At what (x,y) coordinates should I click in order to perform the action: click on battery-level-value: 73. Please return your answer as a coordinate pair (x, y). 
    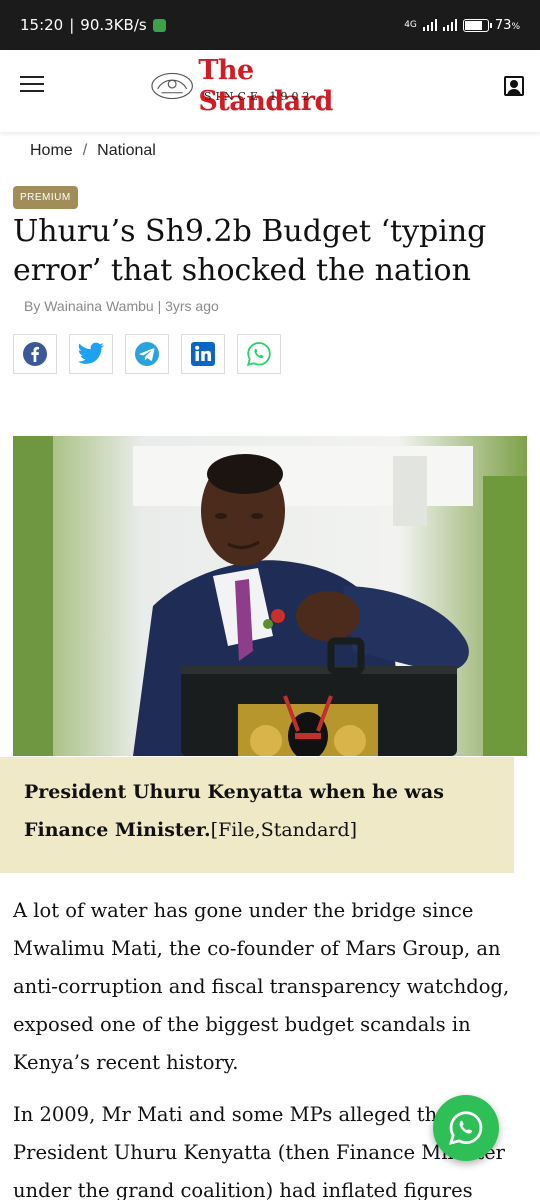
    Looking at the image, I should click on (503, 25).